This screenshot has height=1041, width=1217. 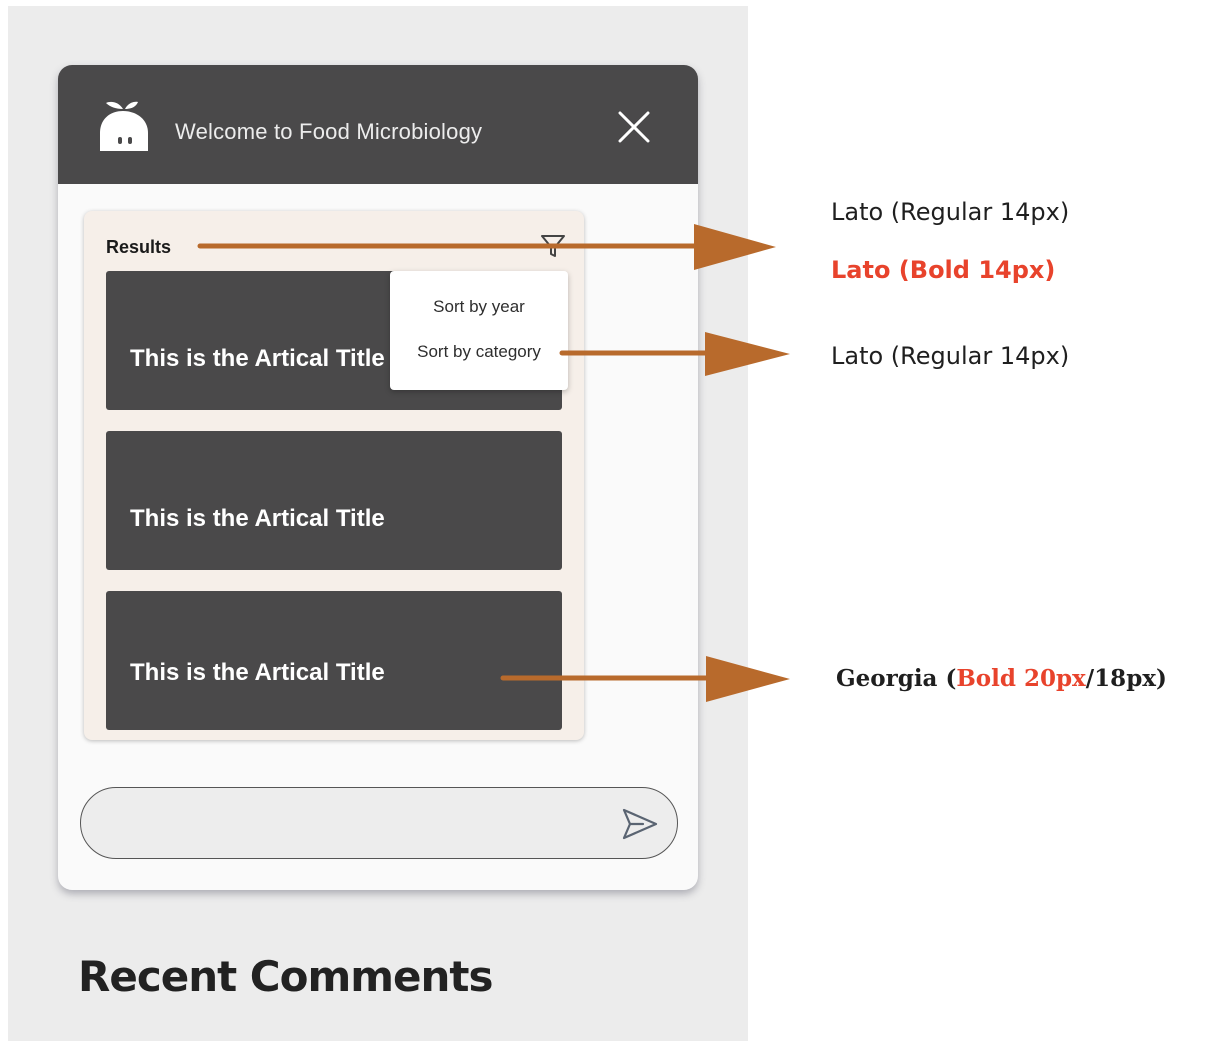 What do you see at coordinates (329, 131) in the screenshot?
I see `widget-title: Welcome to Food Microbiology` at bounding box center [329, 131].